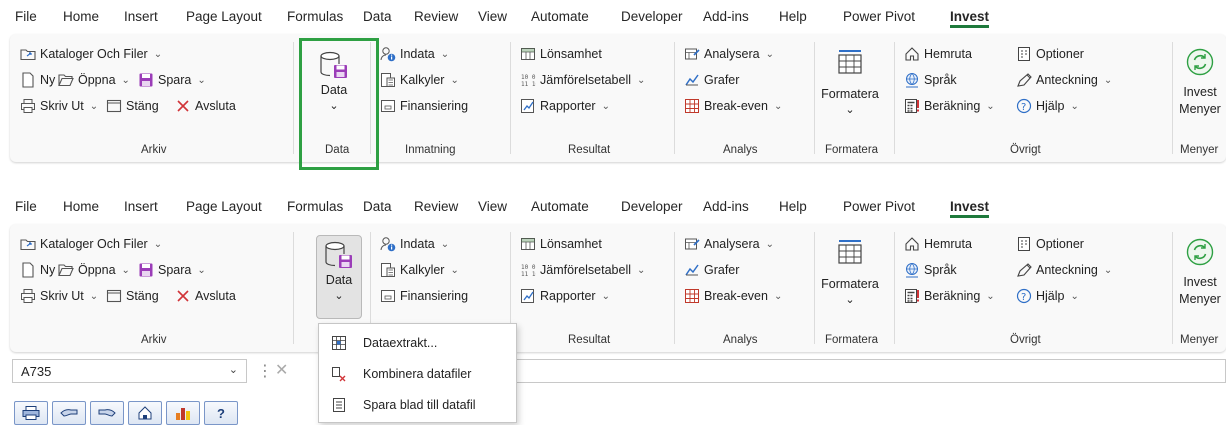 The image size is (1226, 425). Describe the element at coordinates (528, 84) in the screenshot. I see `svg-text: 11 10` at that location.